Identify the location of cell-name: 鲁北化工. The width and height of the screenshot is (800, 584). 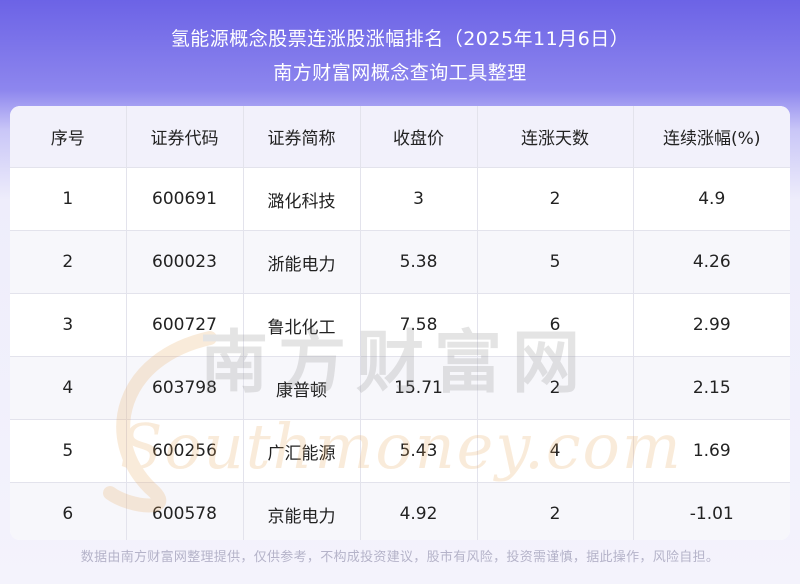
(302, 325).